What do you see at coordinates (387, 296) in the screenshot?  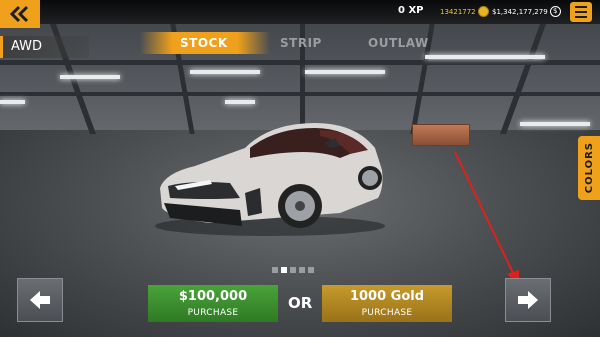 I see `gold-price: 1000 Gold` at bounding box center [387, 296].